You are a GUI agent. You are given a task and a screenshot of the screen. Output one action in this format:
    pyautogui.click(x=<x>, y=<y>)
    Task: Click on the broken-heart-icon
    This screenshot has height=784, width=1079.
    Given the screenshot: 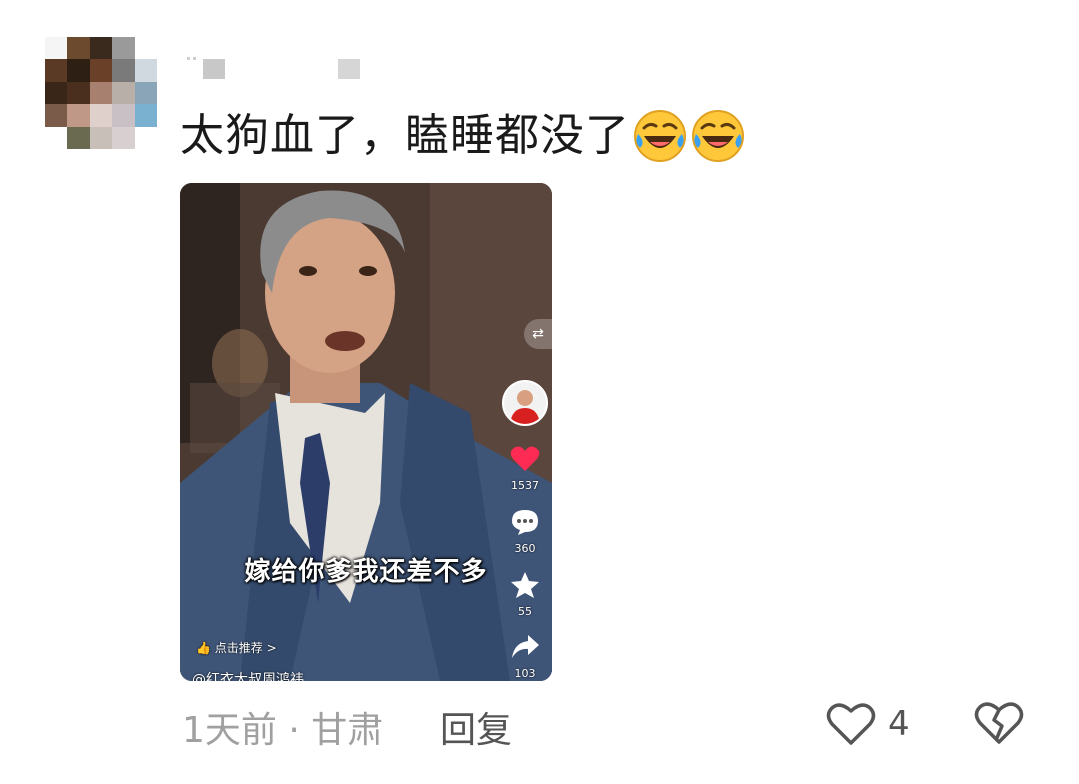 What is the action you would take?
    pyautogui.click(x=999, y=723)
    